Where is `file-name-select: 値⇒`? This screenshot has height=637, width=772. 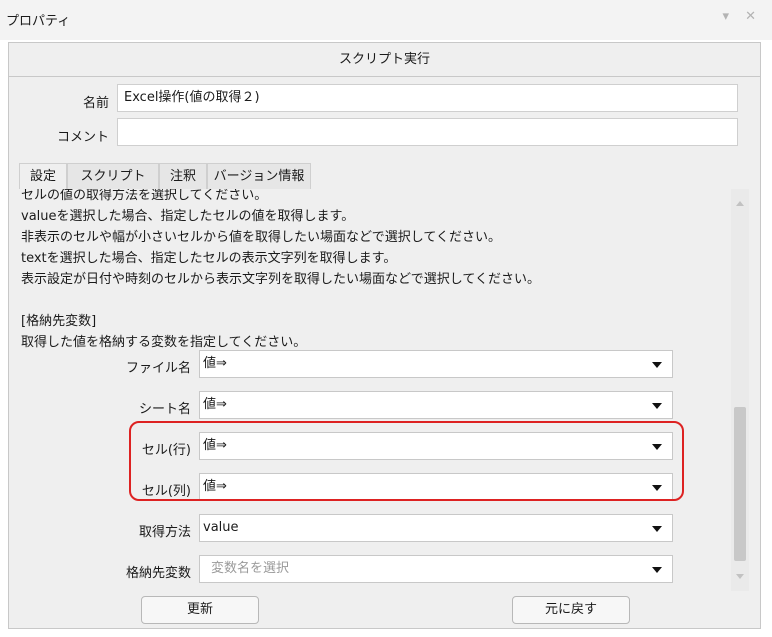
file-name-select: 値⇒ is located at coordinates (436, 364).